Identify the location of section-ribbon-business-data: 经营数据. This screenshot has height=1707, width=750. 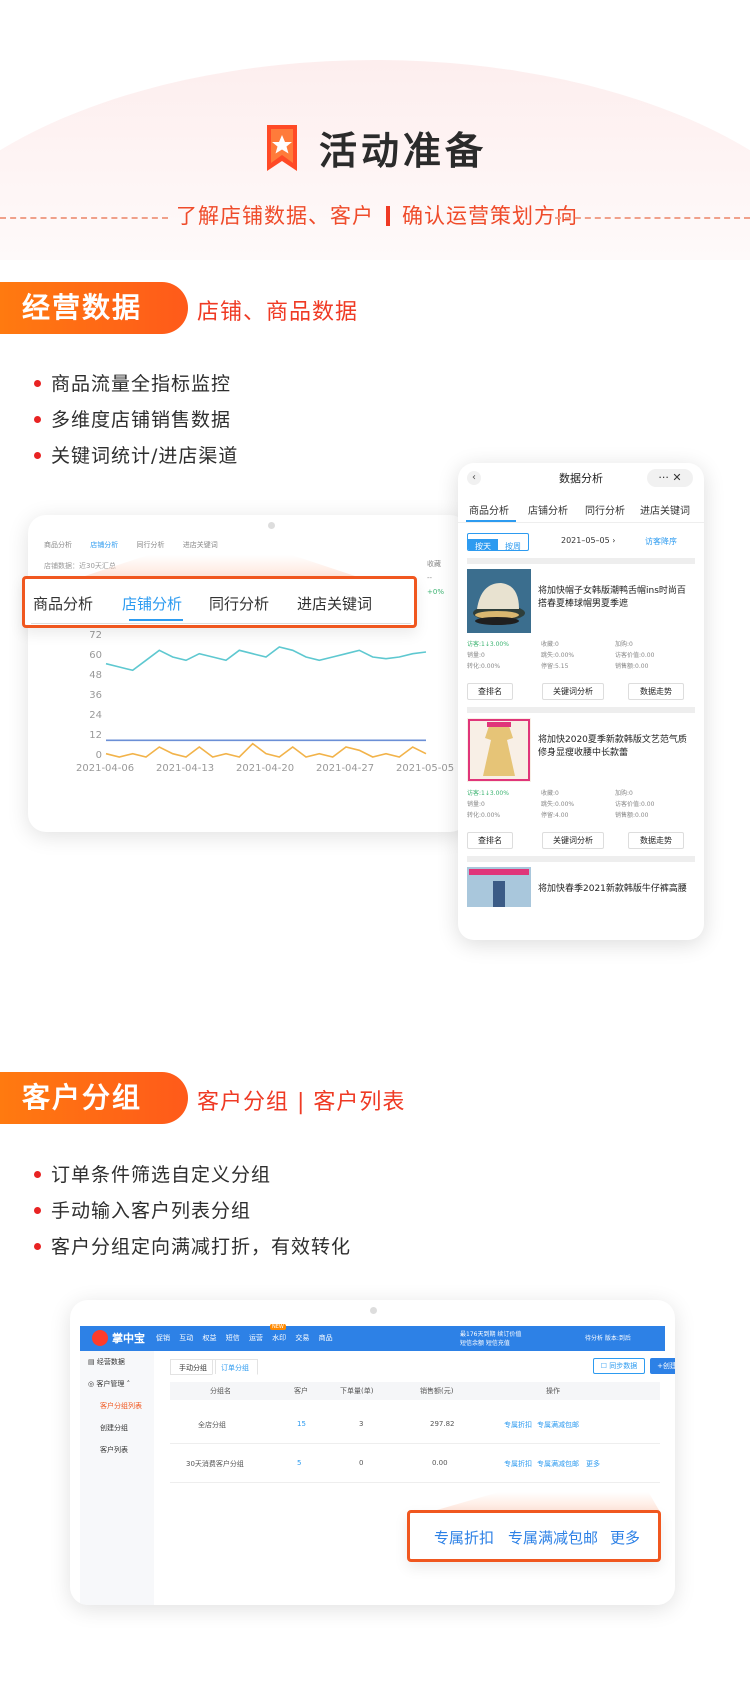
(94, 308).